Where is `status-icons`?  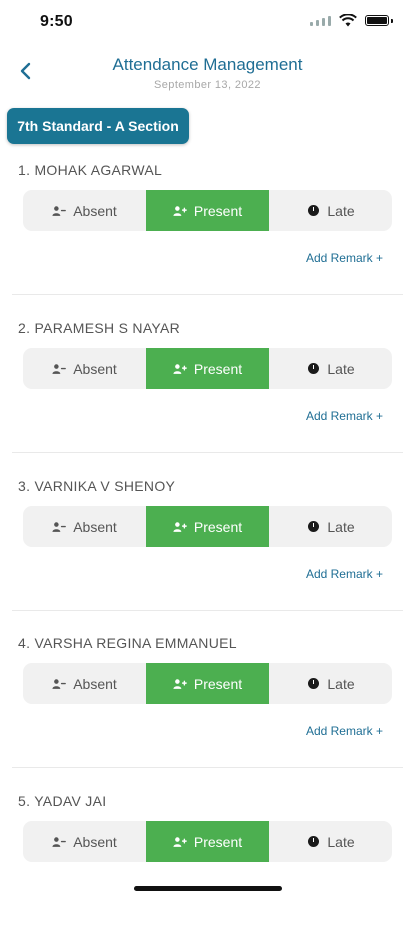 status-icons is located at coordinates (351, 20).